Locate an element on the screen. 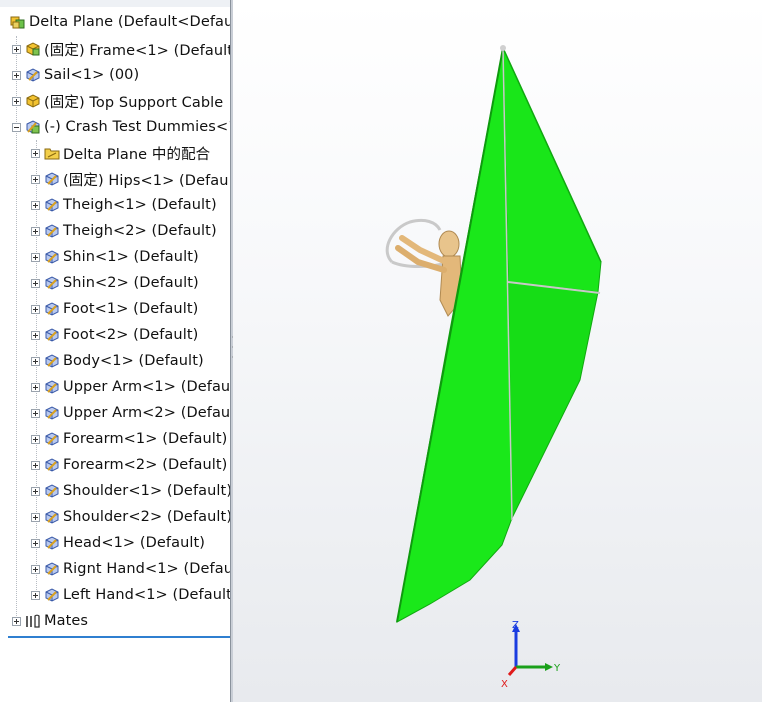  tree-item-label: Left Hand<1> (Default is located at coordinates (146, 595).